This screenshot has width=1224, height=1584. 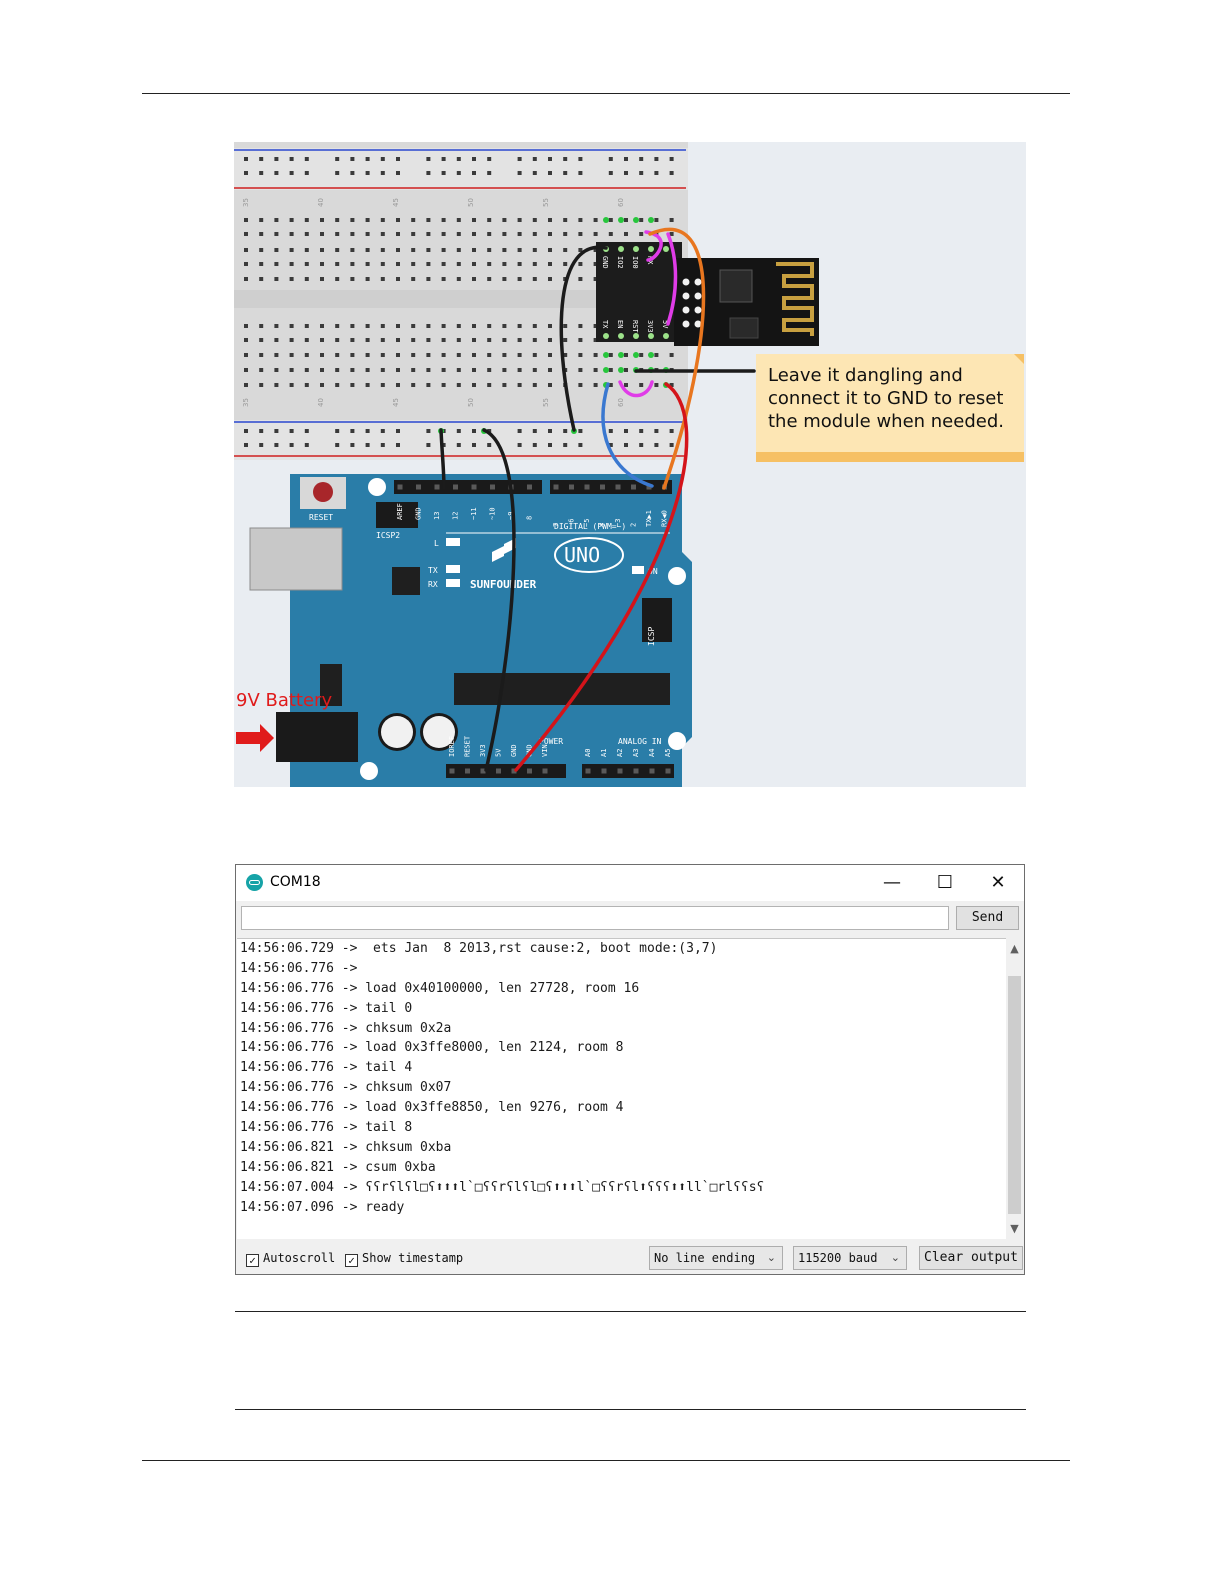 I want to click on model-label: UNO, so click(x=582, y=555).